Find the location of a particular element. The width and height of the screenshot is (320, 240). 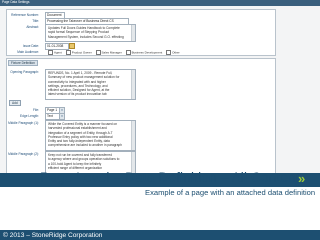

double-chevron-icon: » is located at coordinates (302, 178).